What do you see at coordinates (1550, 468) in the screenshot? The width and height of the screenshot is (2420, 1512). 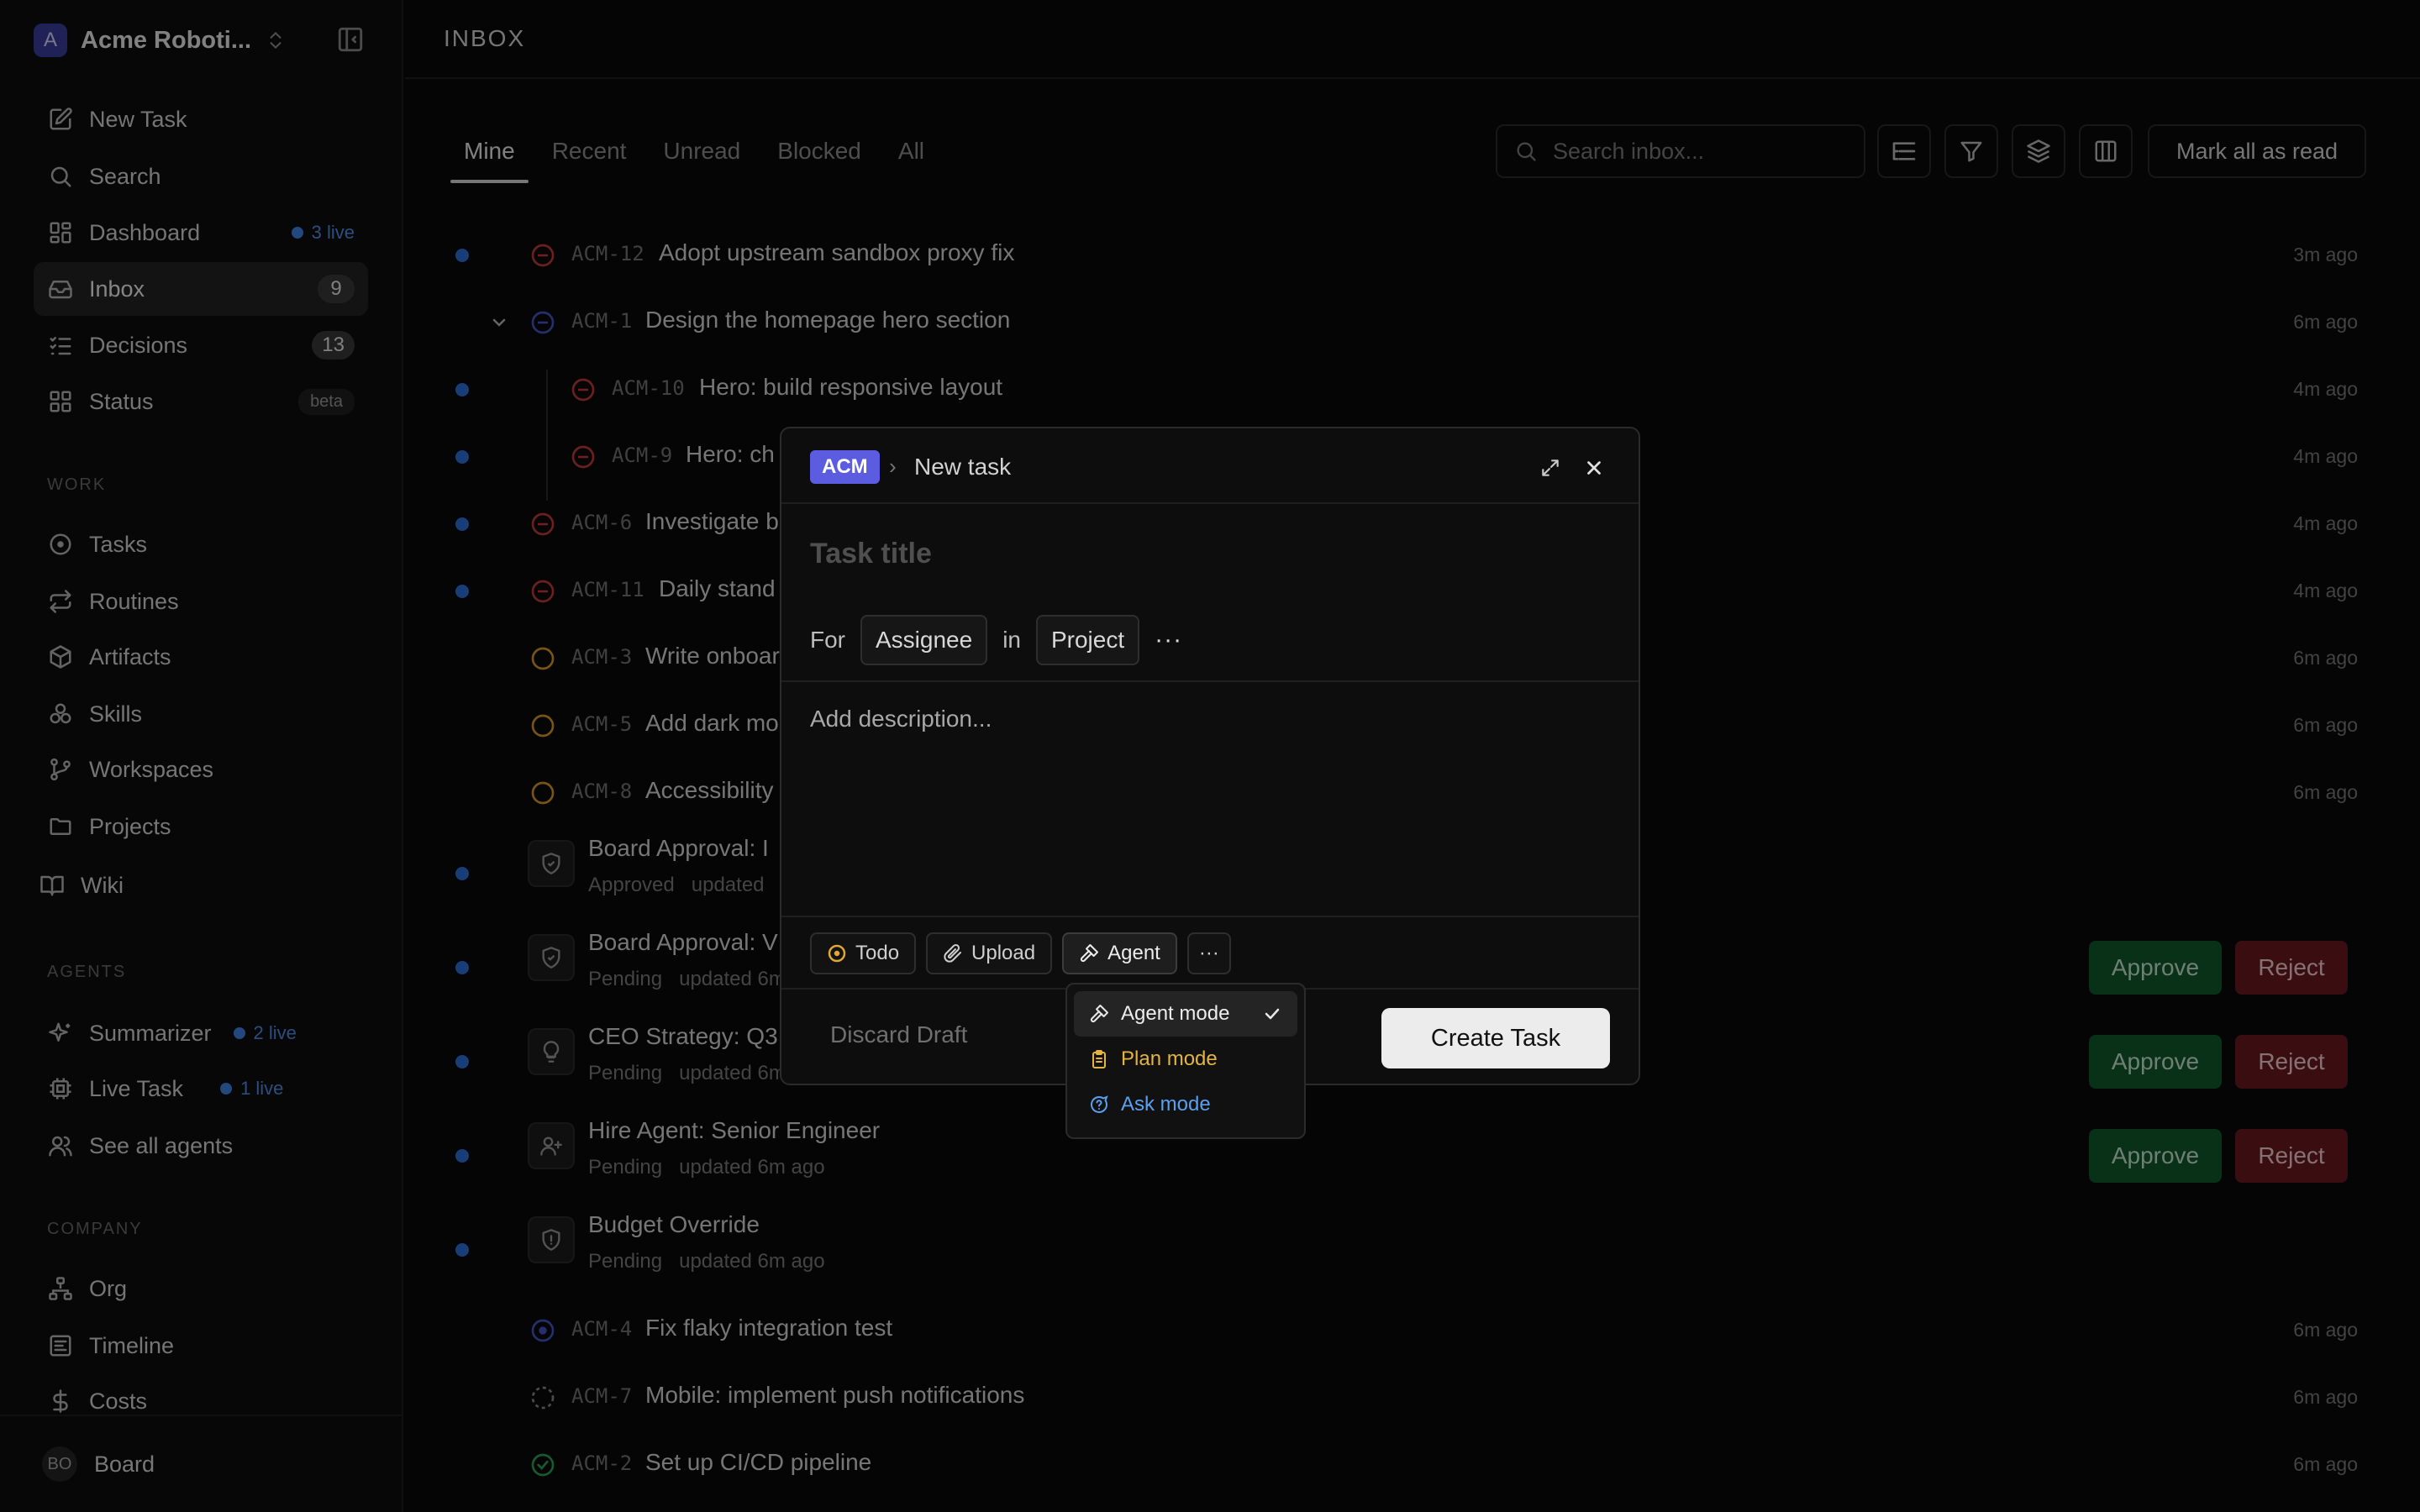 I see `expand-icon` at bounding box center [1550, 468].